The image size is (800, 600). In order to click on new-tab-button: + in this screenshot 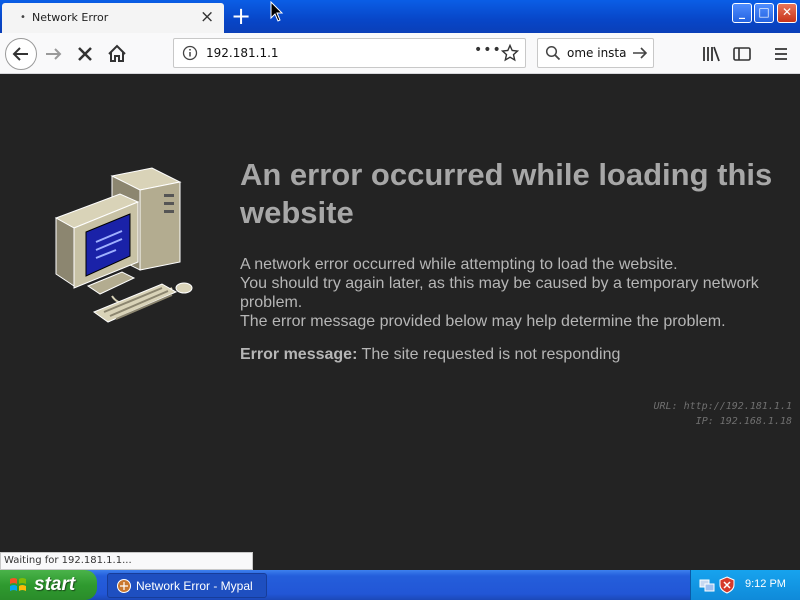, I will do `click(241, 16)`.